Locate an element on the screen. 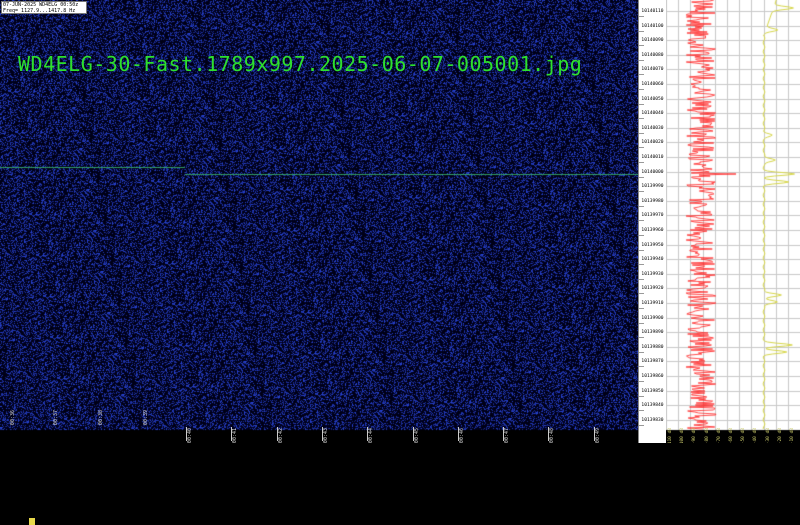 The image size is (800, 525). time-label: 00:36 is located at coordinates (13, 418).